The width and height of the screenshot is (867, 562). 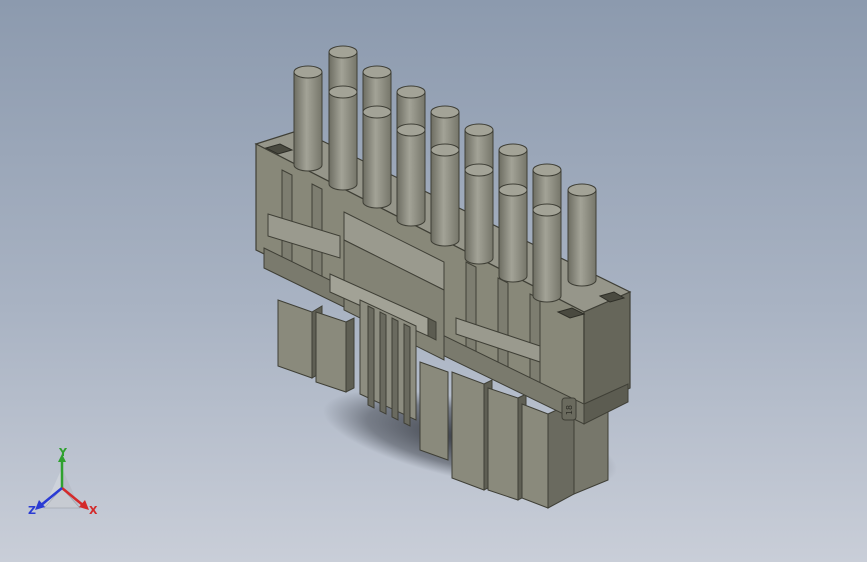 What do you see at coordinates (93, 510) in the screenshot?
I see `x-axis-label: X` at bounding box center [93, 510].